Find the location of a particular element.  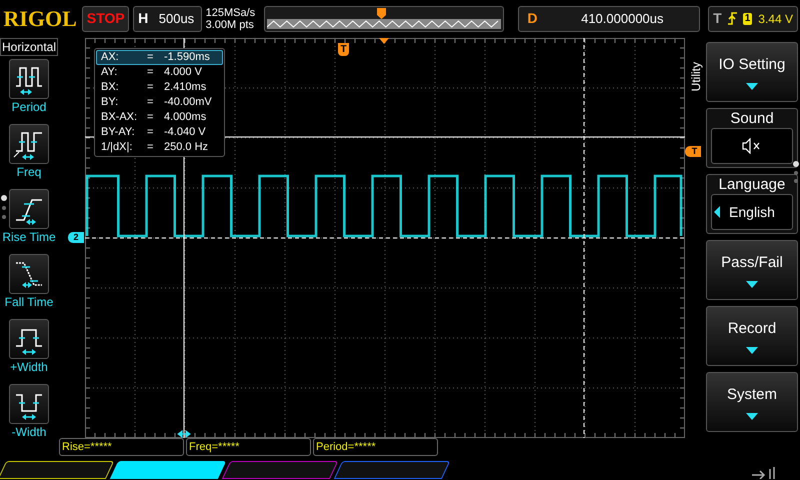

measure-button: Period is located at coordinates (29, 91).